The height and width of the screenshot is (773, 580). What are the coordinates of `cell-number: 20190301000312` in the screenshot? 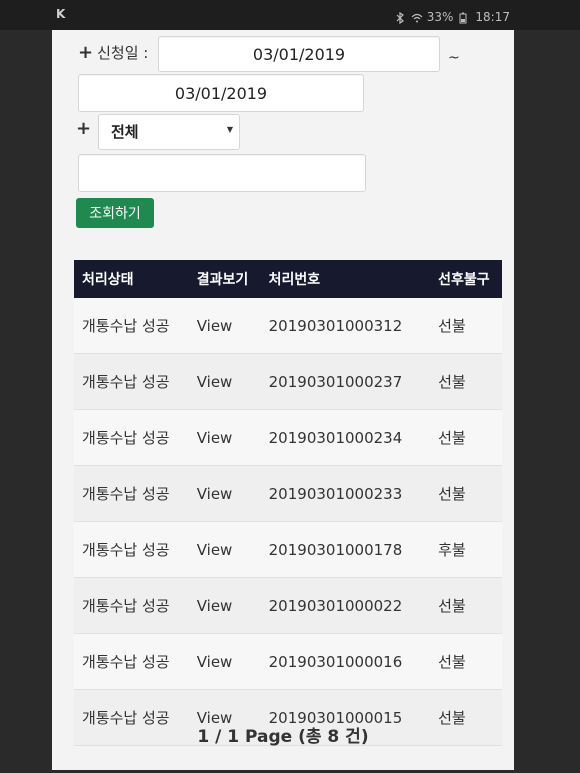 It's located at (335, 325).